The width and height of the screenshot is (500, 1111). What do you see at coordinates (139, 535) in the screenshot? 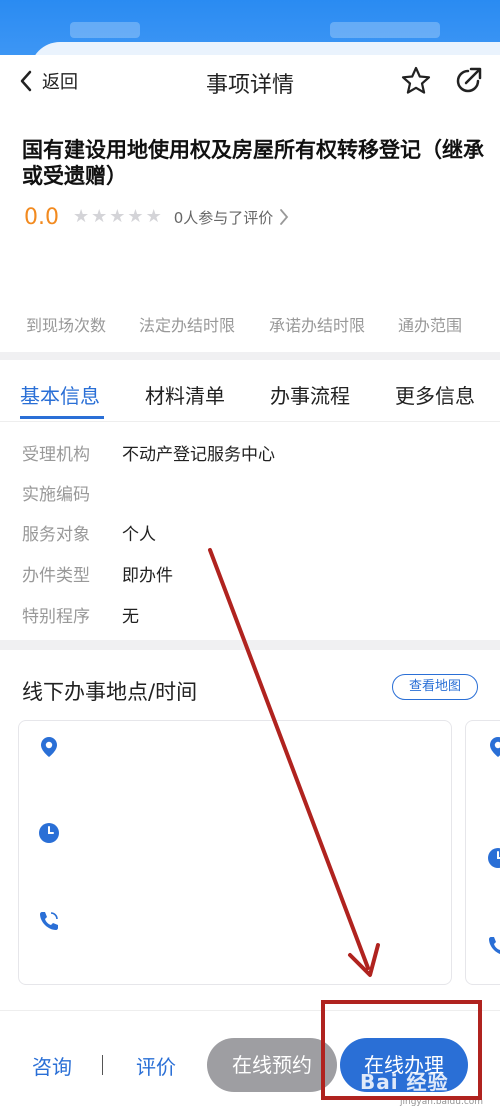
I see `info-value: 个人` at bounding box center [139, 535].